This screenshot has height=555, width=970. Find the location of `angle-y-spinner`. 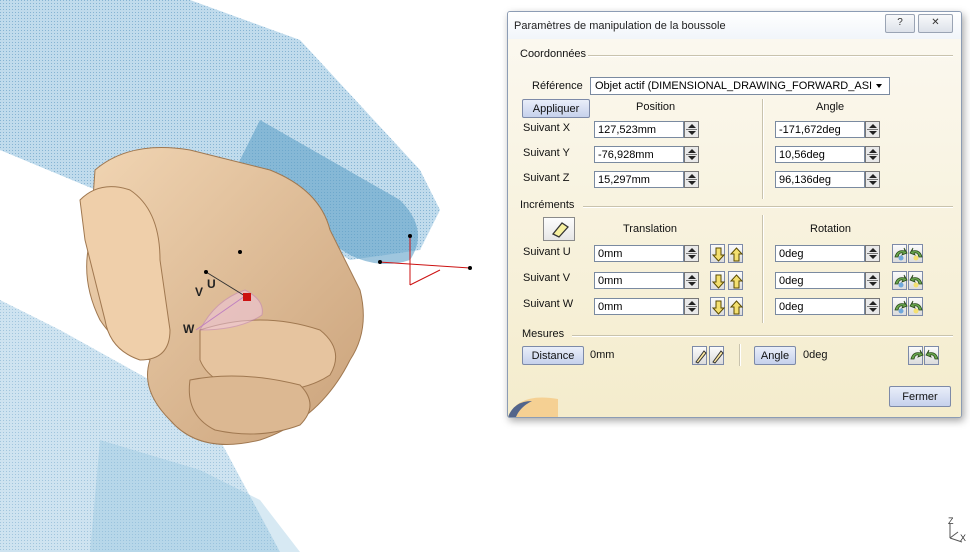

angle-y-spinner is located at coordinates (872, 154).